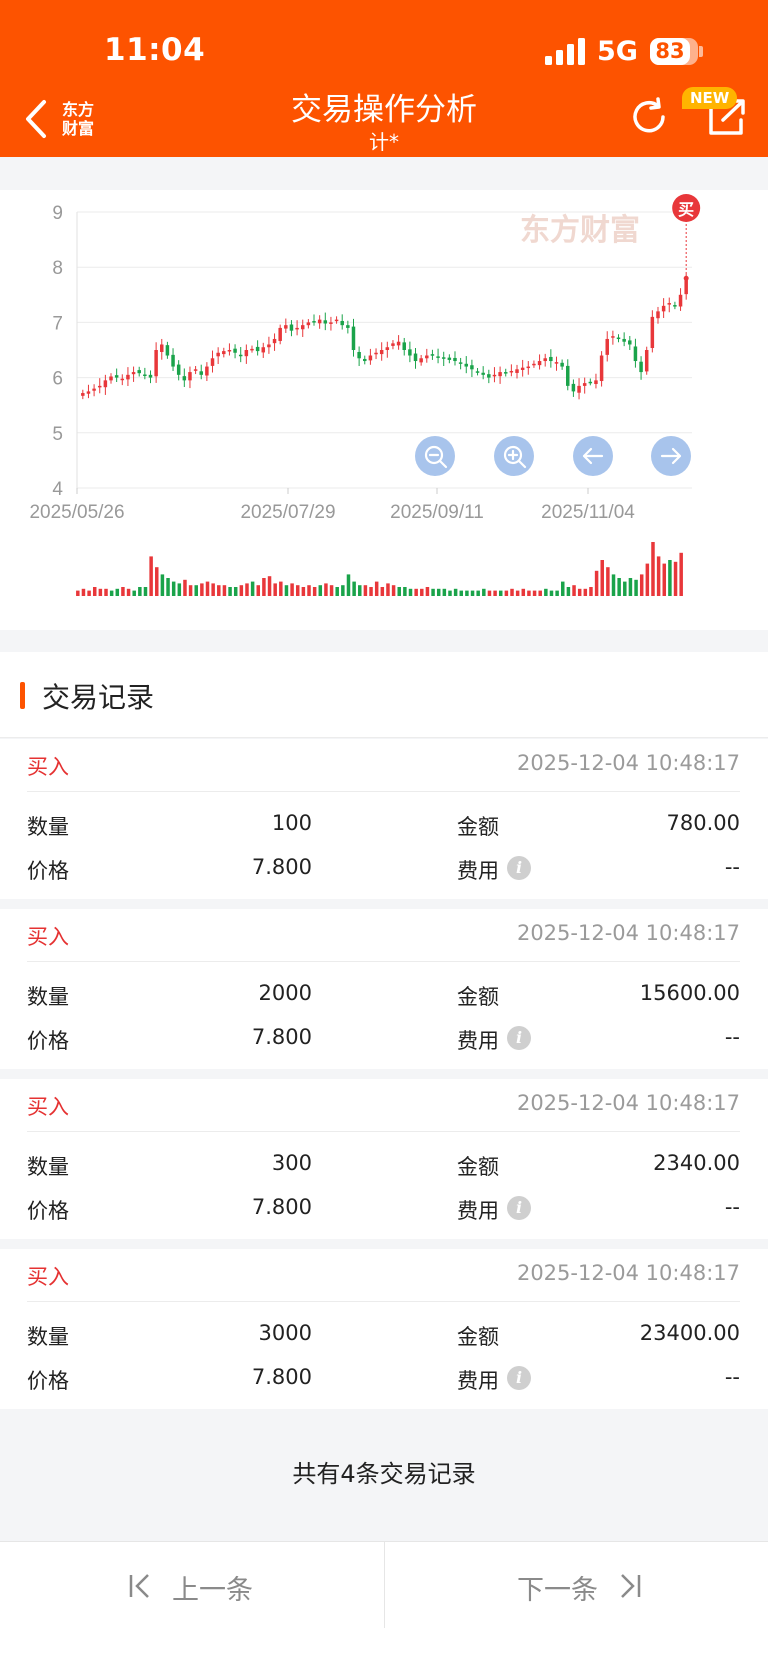  What do you see at coordinates (649, 117) in the screenshot?
I see `refresh-icon` at bounding box center [649, 117].